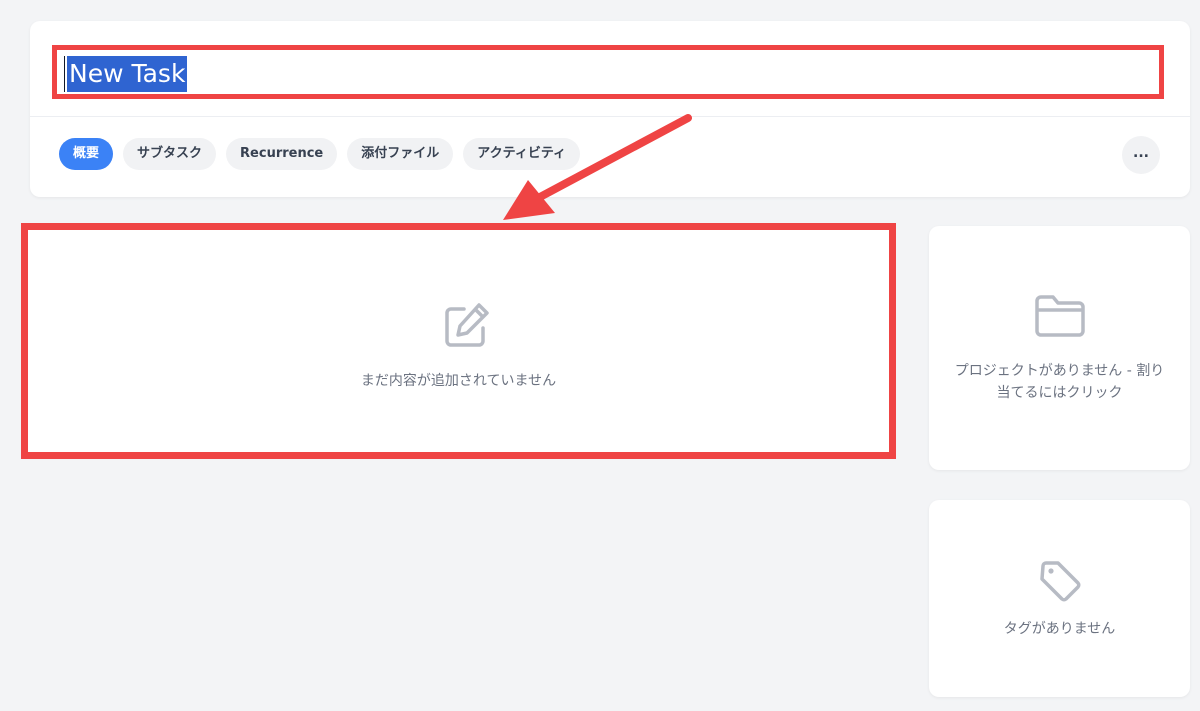 This screenshot has height=711, width=1200. I want to click on tag-icon, so click(1059, 581).